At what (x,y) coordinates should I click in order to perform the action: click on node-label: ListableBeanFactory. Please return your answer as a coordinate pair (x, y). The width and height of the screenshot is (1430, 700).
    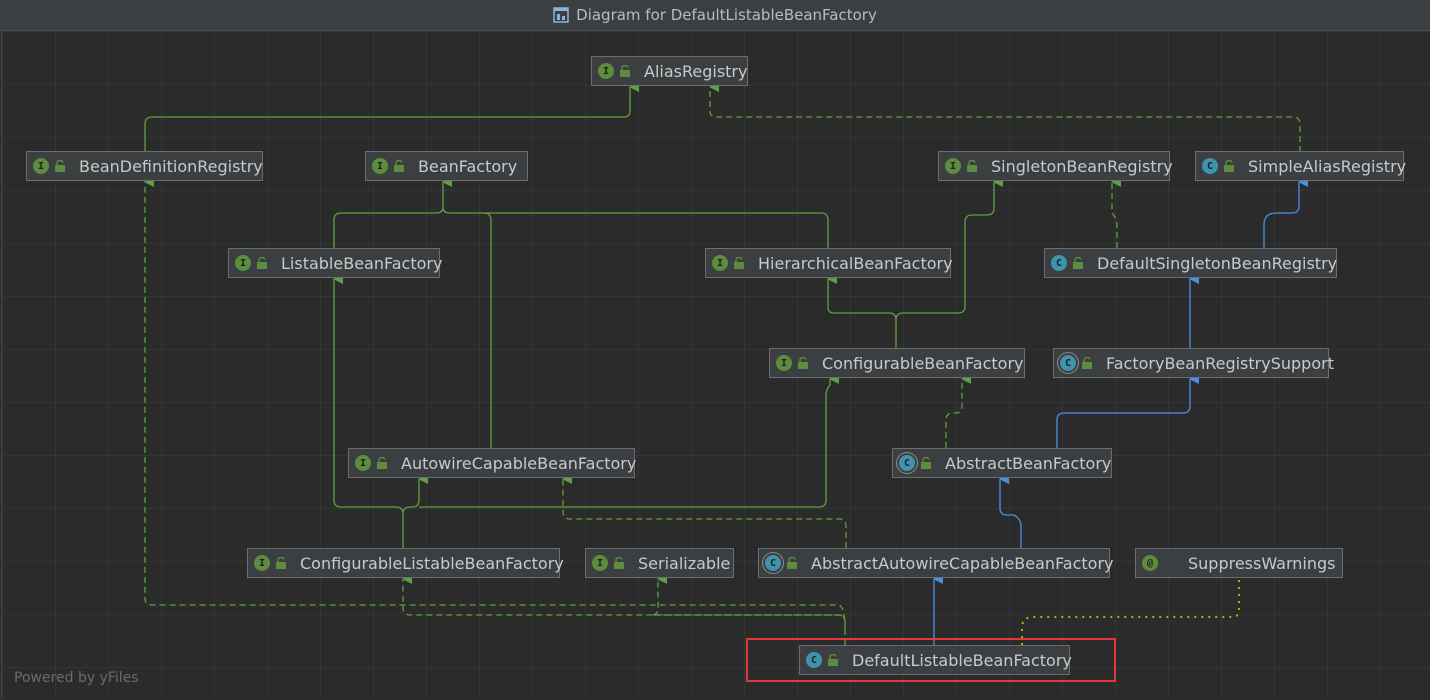
    Looking at the image, I should click on (362, 263).